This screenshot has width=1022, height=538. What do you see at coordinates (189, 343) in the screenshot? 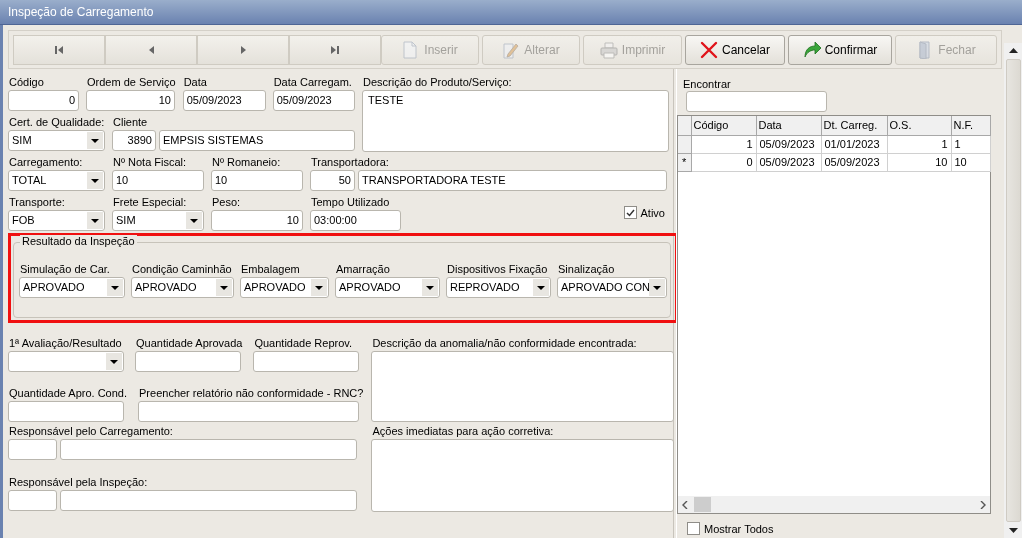
I see `field-label: Quantidade Aprovada` at bounding box center [189, 343].